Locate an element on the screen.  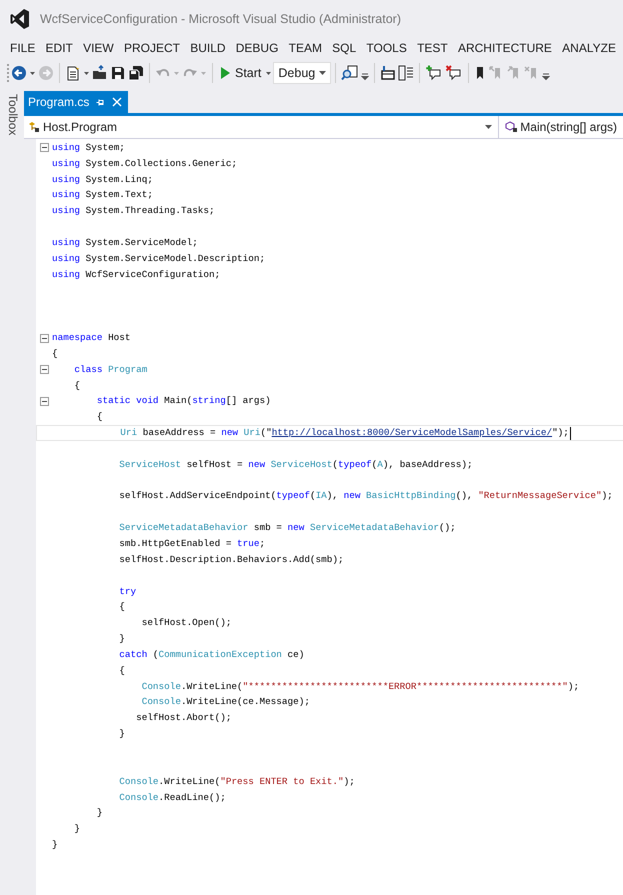
document-tab: Program.cs is located at coordinates (76, 102).